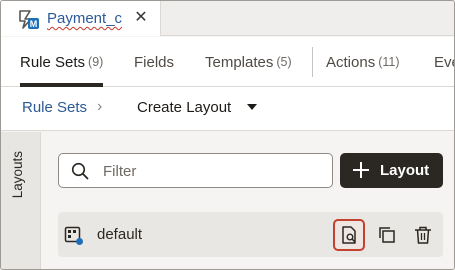 The image size is (455, 270). I want to click on tab-events: Eve, so click(444, 62).